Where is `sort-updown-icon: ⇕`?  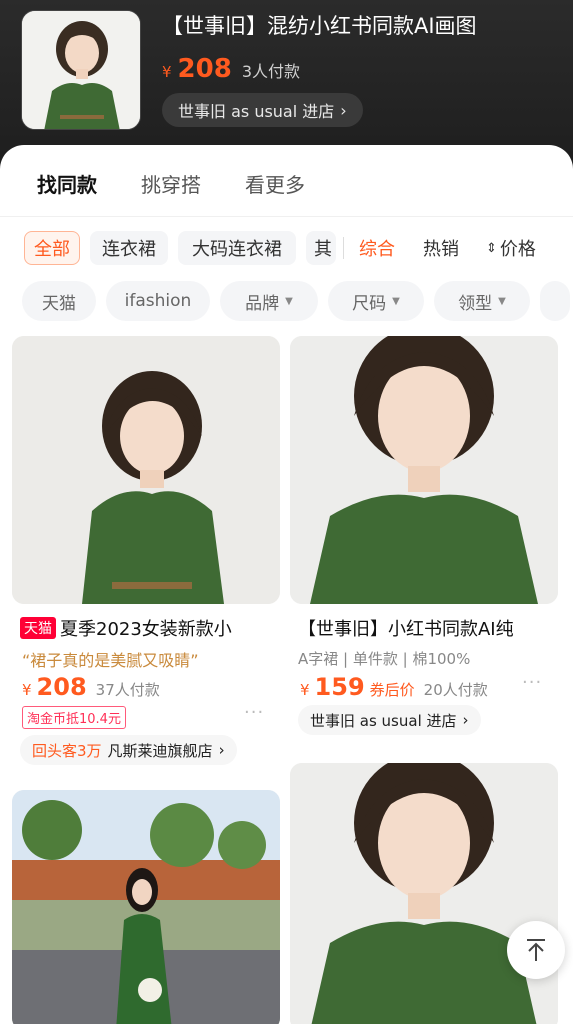 sort-updown-icon: ⇕ is located at coordinates (491, 248).